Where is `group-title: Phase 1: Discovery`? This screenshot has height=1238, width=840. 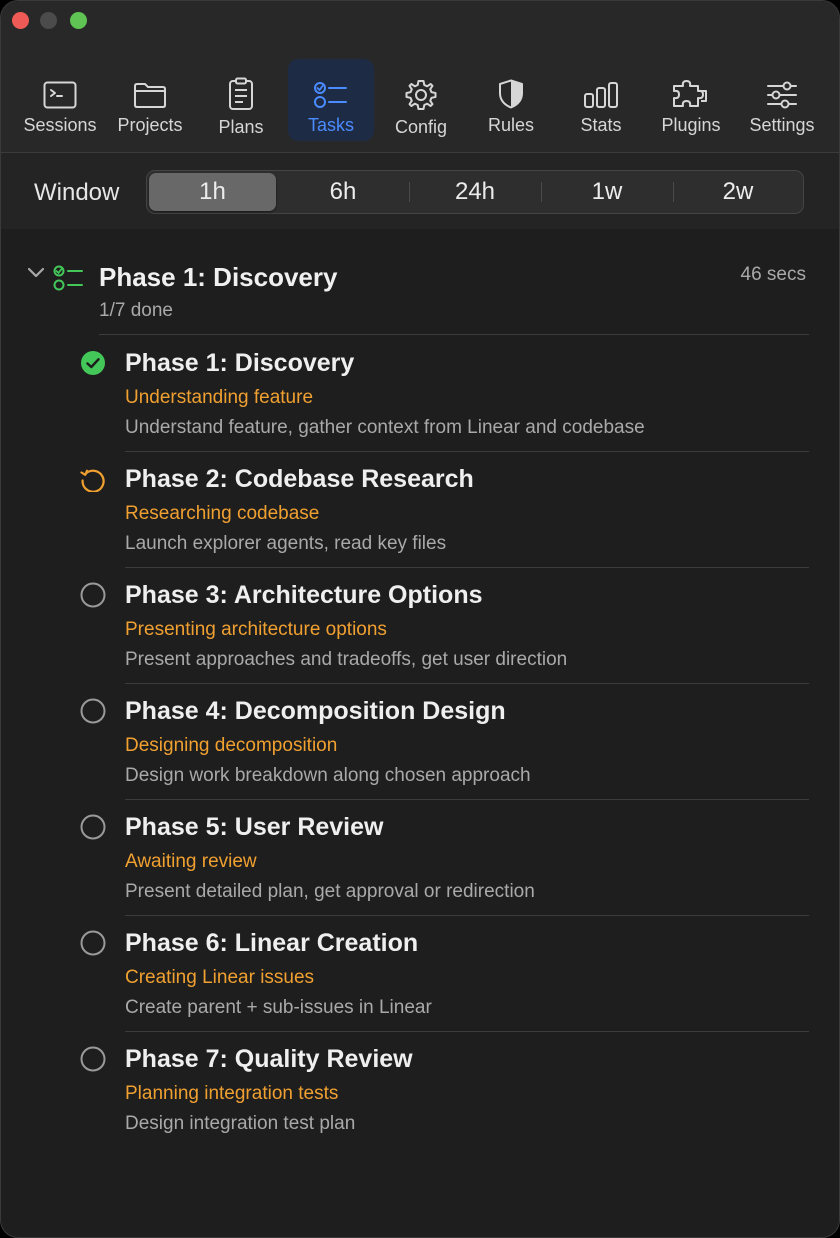
group-title: Phase 1: Discovery is located at coordinates (218, 277).